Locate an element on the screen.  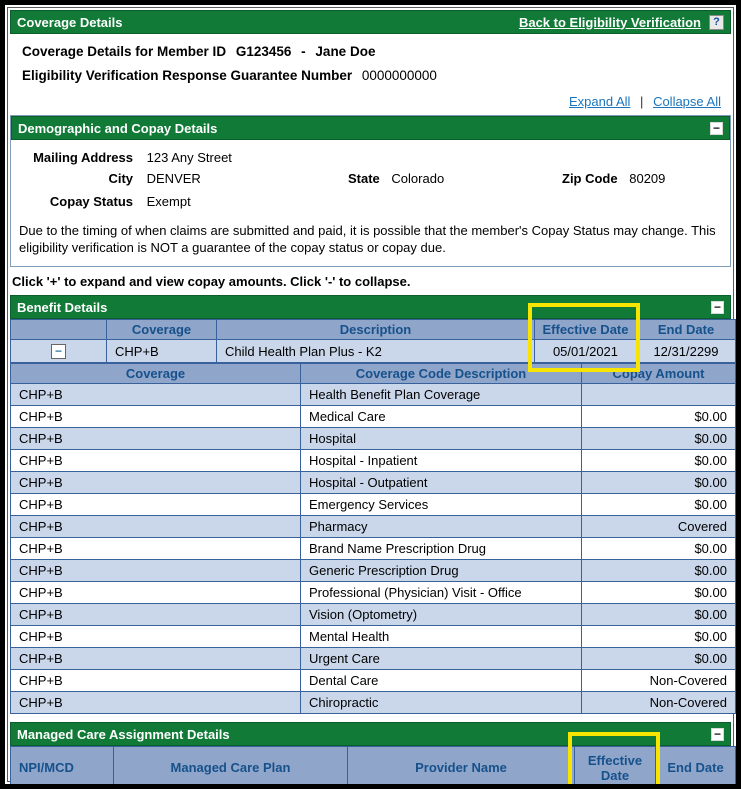
coverage-column-header: Coverage is located at coordinates (161, 330).